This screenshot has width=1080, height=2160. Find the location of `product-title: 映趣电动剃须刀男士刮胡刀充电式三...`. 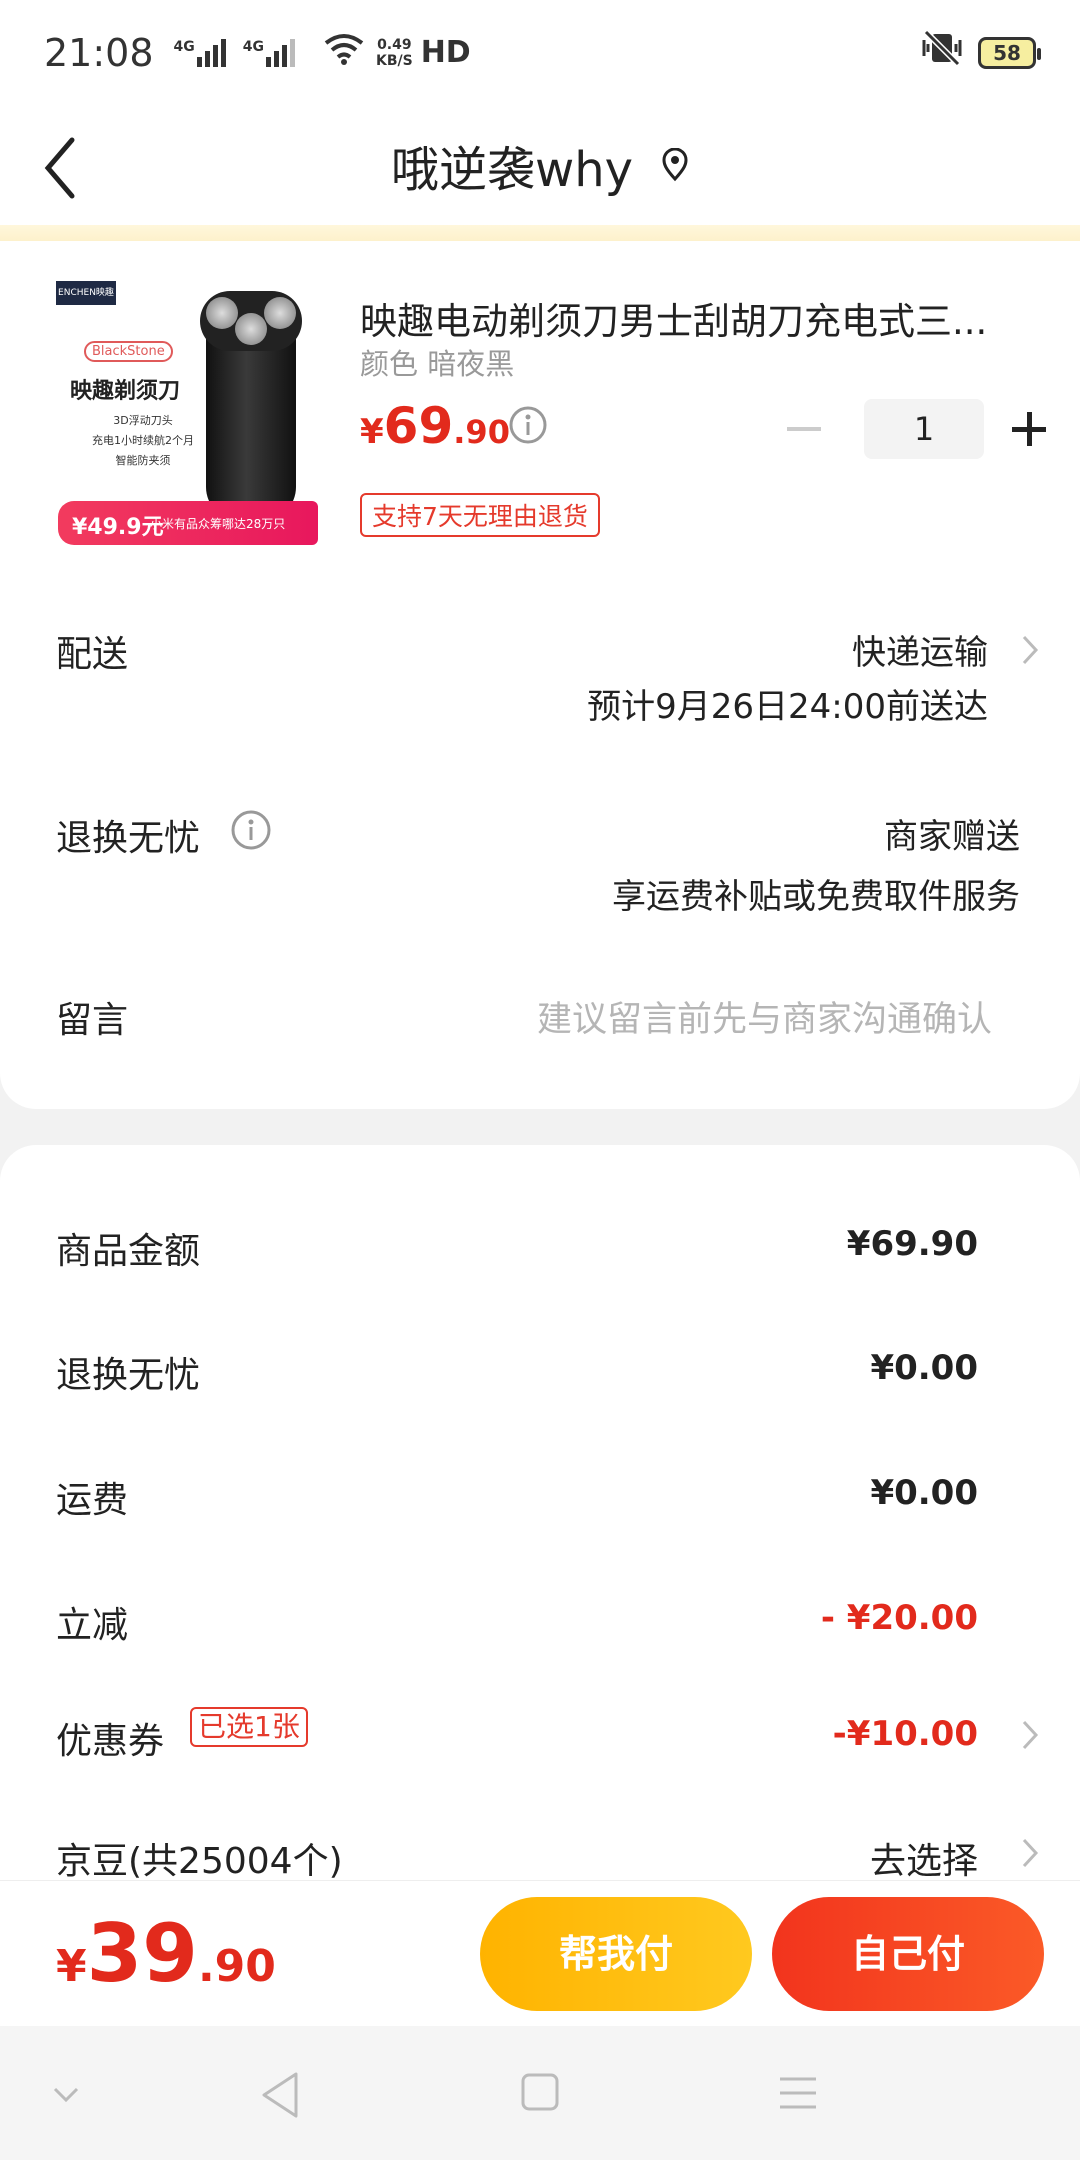

product-title: 映趣电动剃须刀男士刮胡刀充电式三... is located at coordinates (690, 318).